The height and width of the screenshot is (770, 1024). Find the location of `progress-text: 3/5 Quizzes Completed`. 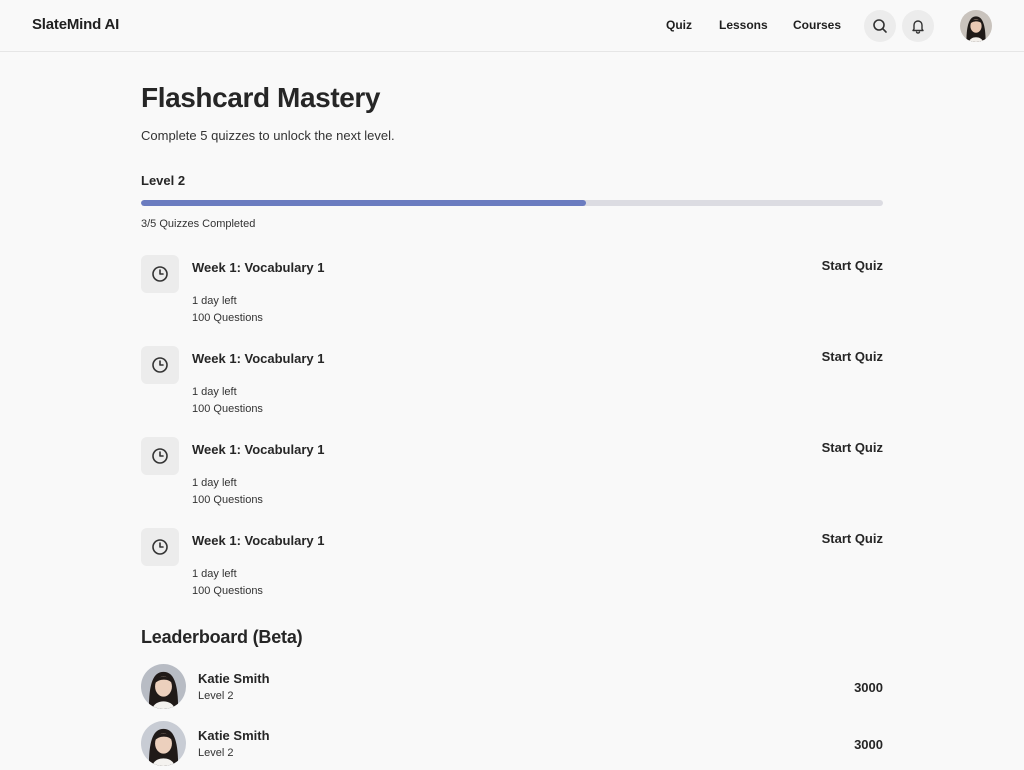

progress-text: 3/5 Quizzes Completed is located at coordinates (198, 224).